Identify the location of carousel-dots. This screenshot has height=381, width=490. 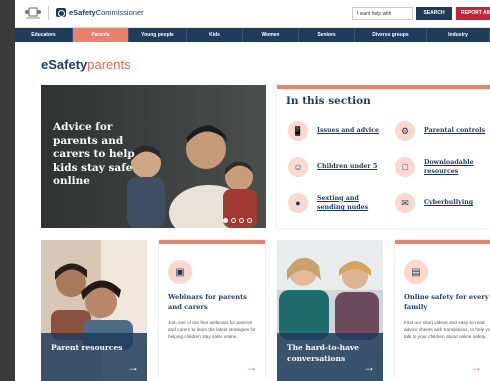
(237, 220).